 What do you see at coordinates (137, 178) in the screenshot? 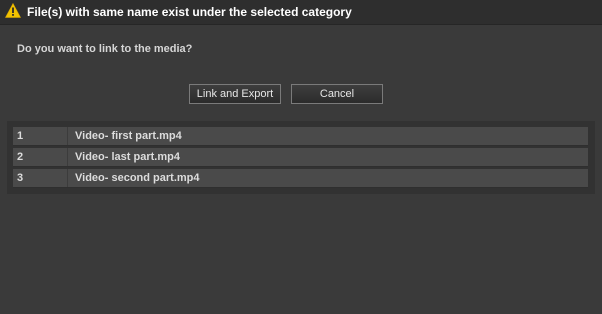
I see `list-item-filename: Video- second part.mp4` at bounding box center [137, 178].